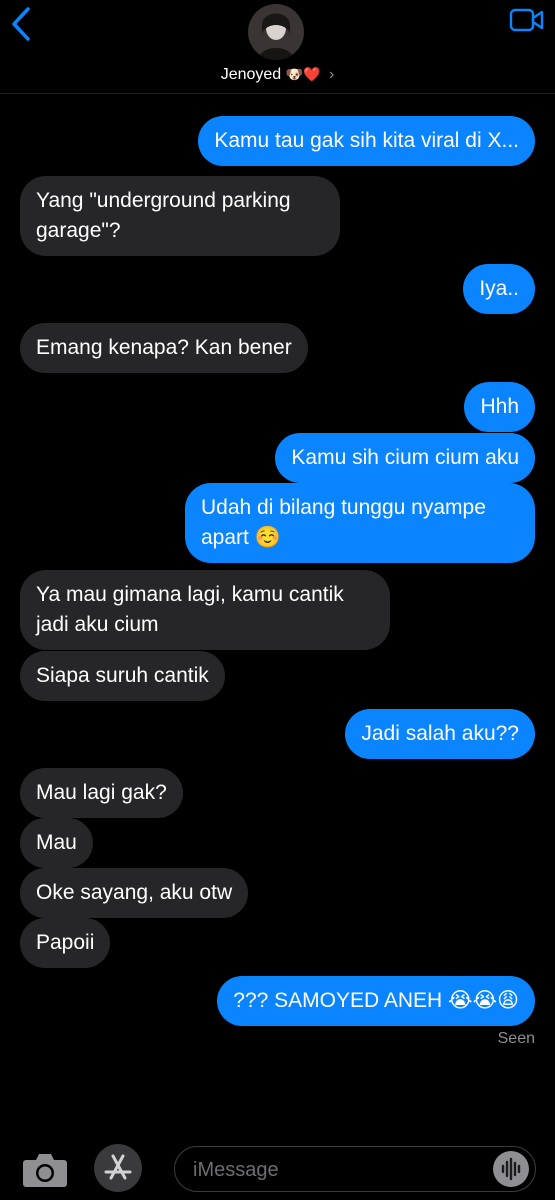 Image resolution: width=555 pixels, height=1200 pixels. I want to click on conversation-header: Jenoyed 🐶❤️ ›, so click(277, 47).